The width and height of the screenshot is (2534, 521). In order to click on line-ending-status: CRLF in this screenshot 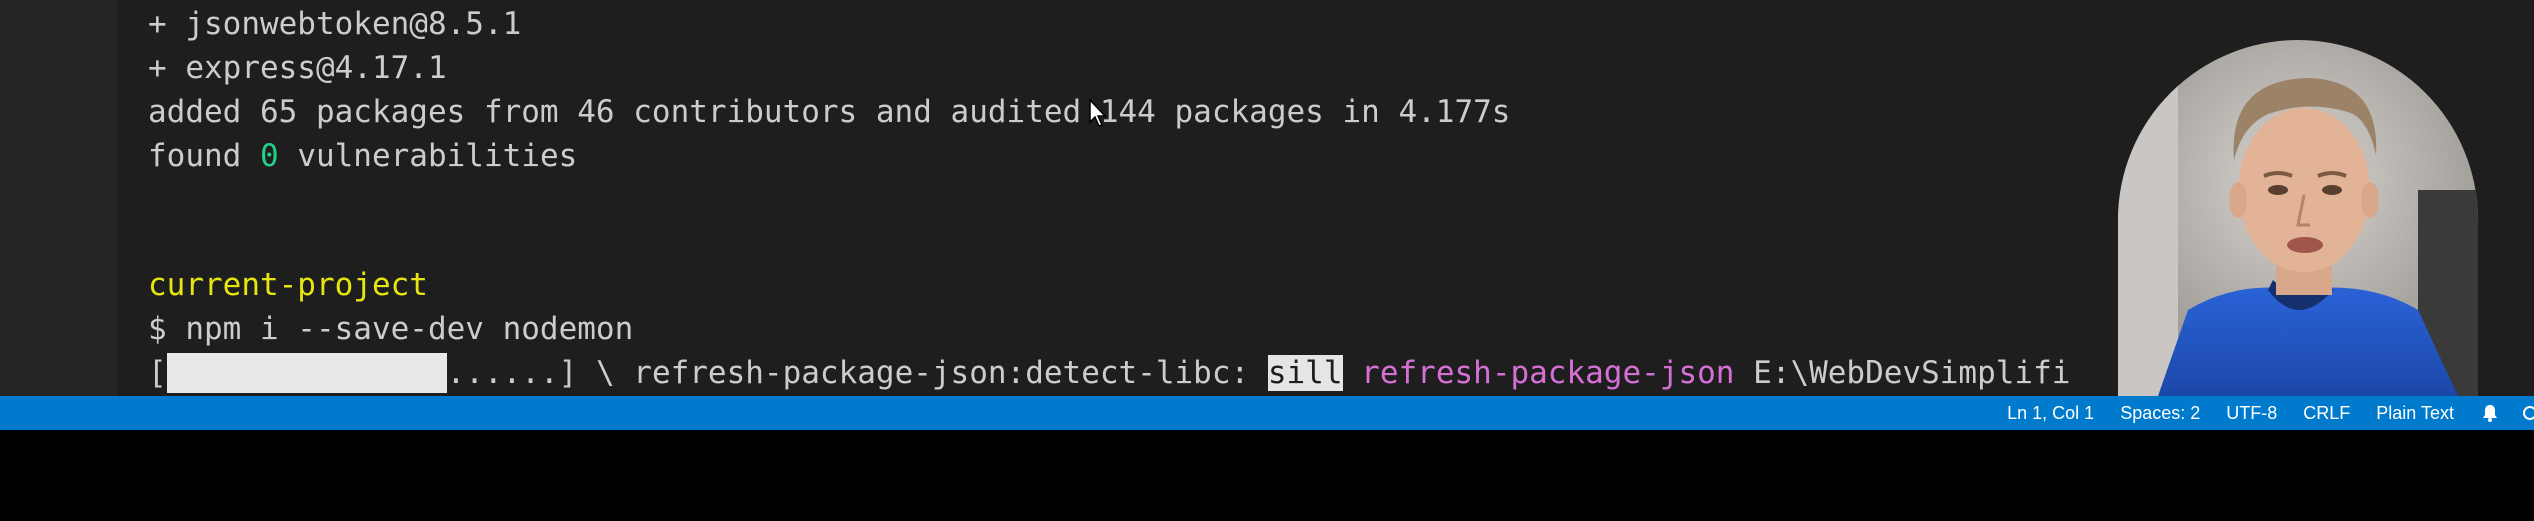, I will do `click(2326, 413)`.